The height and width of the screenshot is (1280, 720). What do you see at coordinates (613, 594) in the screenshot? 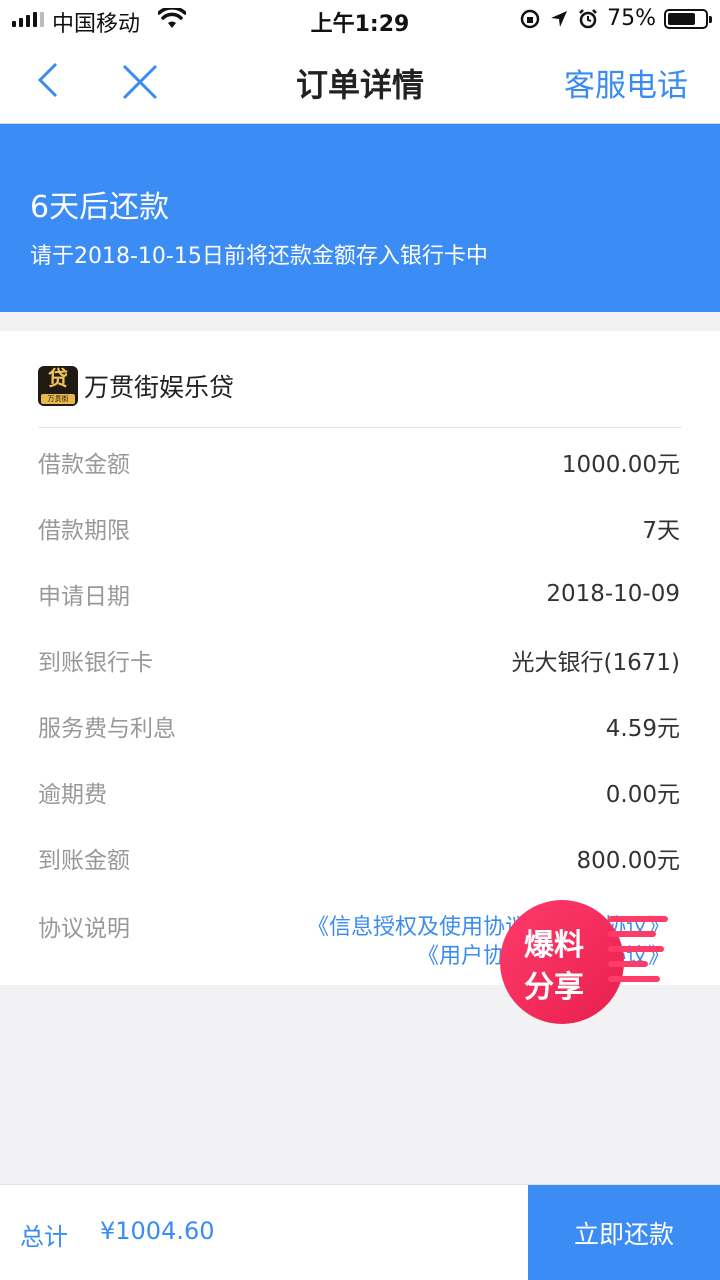
I see `detail-value: 2018-10-09` at bounding box center [613, 594].